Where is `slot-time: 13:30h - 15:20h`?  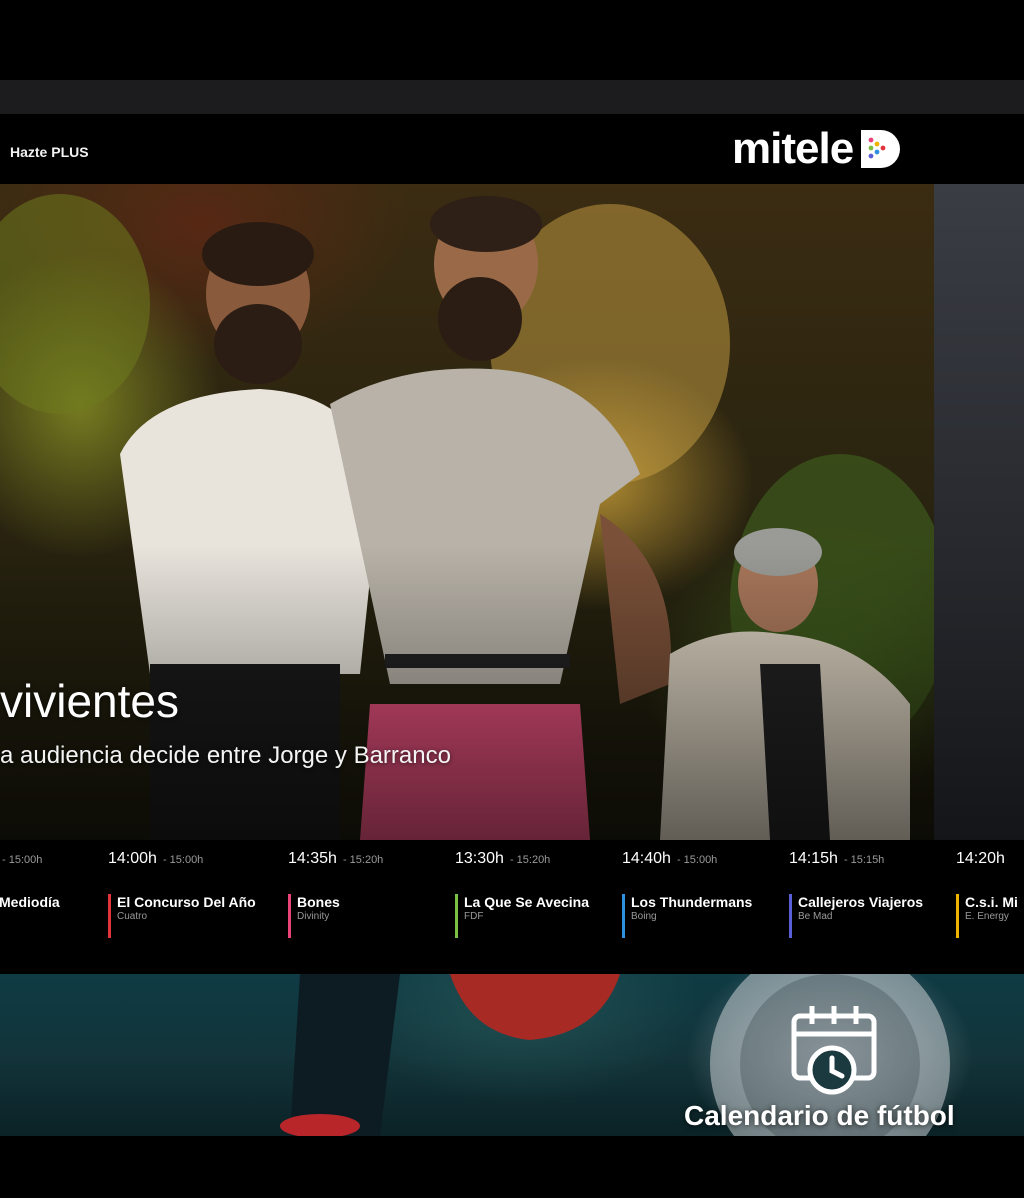
slot-time: 13:30h - 15:20h is located at coordinates (503, 858).